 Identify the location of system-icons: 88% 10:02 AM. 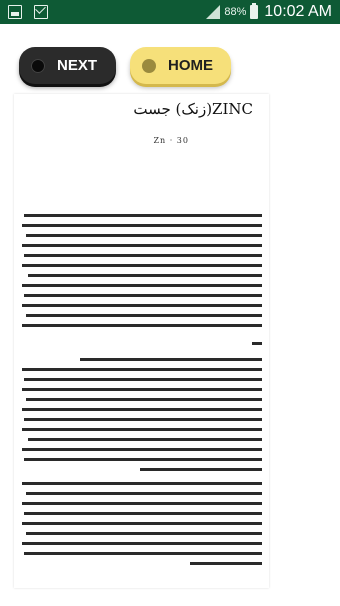
(269, 12).